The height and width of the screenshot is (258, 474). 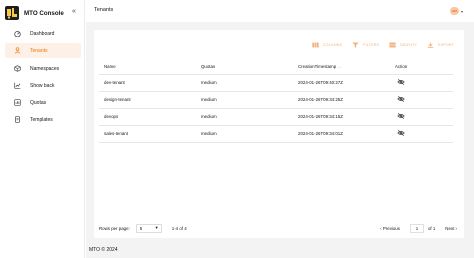 What do you see at coordinates (114, 228) in the screenshot?
I see `rows-per-page-label: Rows per page:` at bounding box center [114, 228].